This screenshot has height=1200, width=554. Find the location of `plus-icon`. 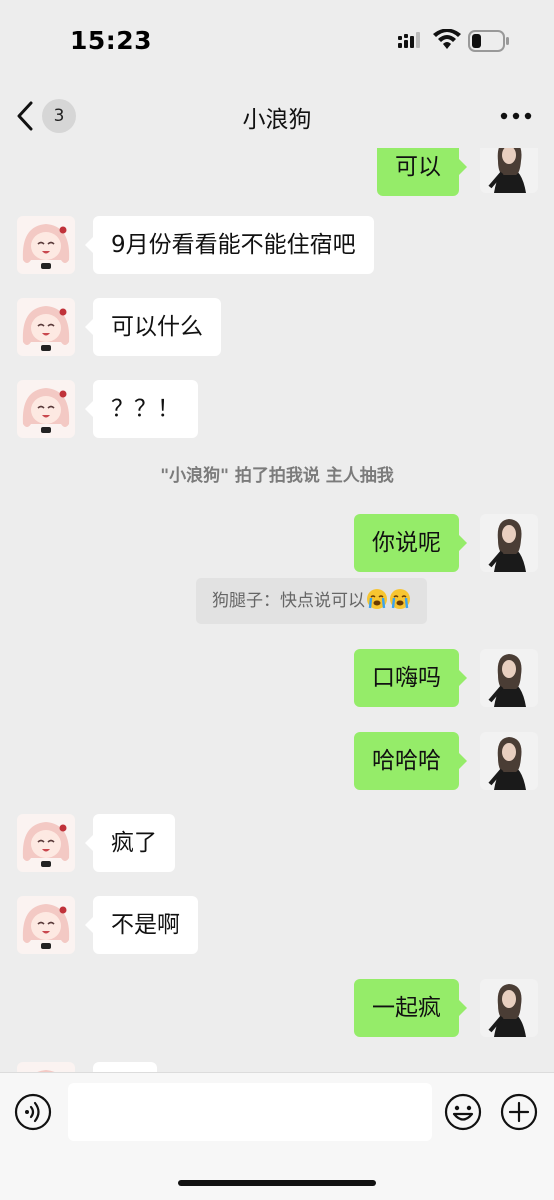

plus-icon is located at coordinates (519, 1112).